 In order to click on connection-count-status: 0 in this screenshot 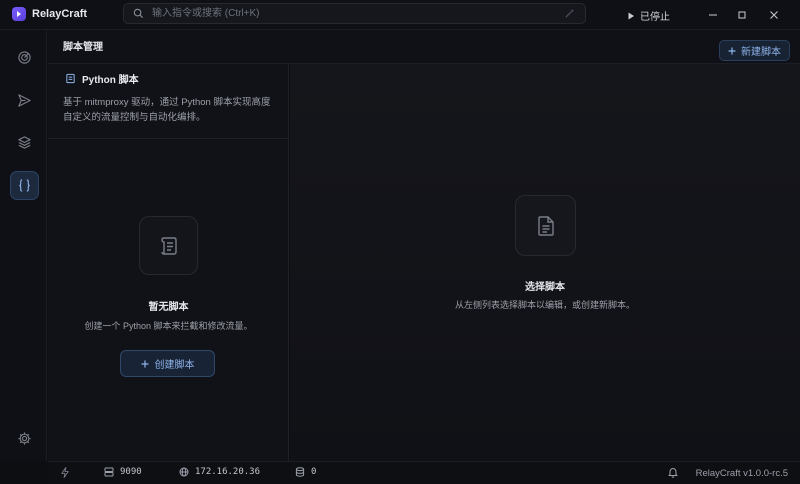, I will do `click(305, 472)`.